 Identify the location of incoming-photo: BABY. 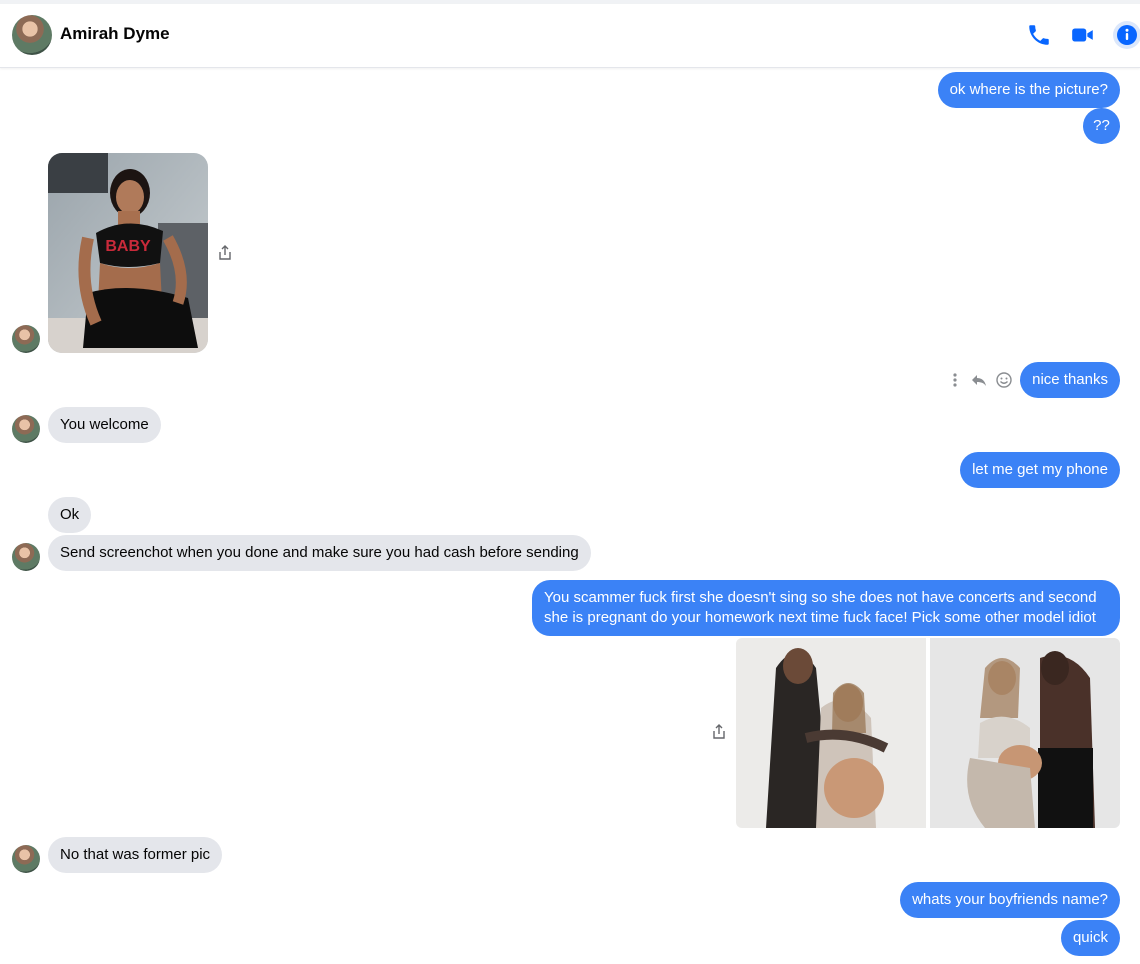
(128, 253).